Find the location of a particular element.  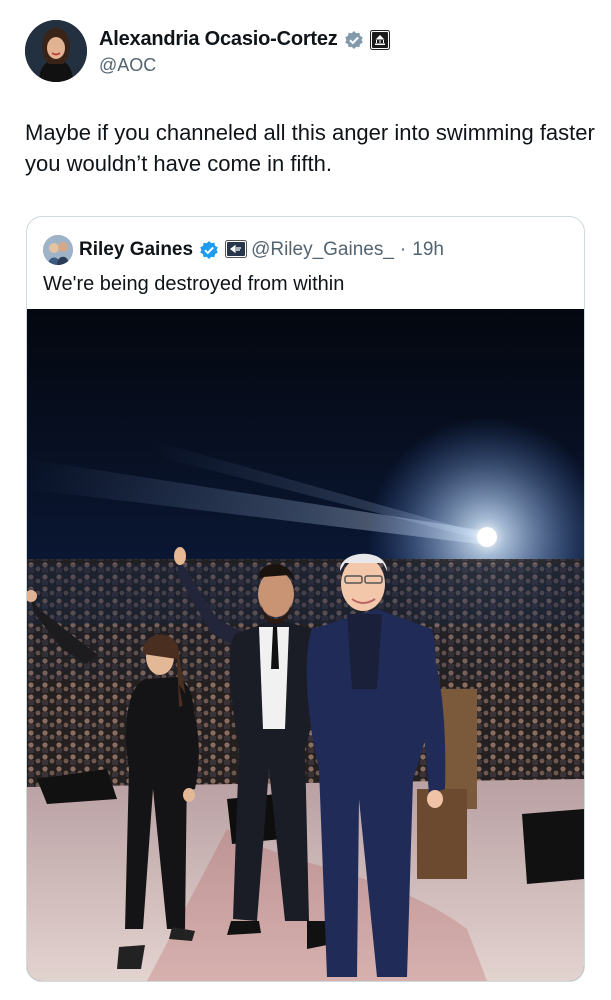

quote-author-handle: @Riley_Gaines_ is located at coordinates (322, 250).